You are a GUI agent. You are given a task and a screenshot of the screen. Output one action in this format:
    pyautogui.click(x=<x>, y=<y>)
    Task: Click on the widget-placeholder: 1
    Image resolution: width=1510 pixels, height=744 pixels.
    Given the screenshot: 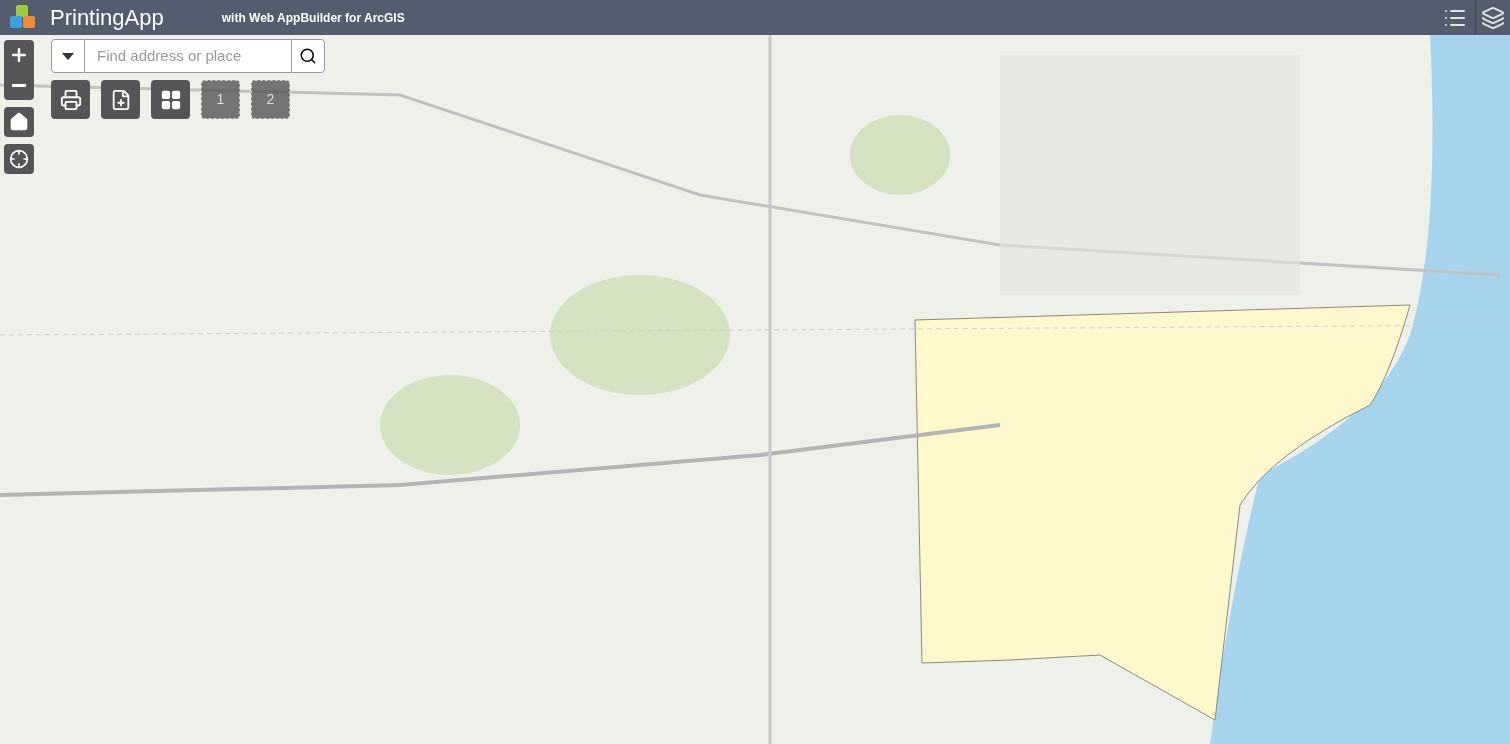 What is the action you would take?
    pyautogui.click(x=220, y=99)
    